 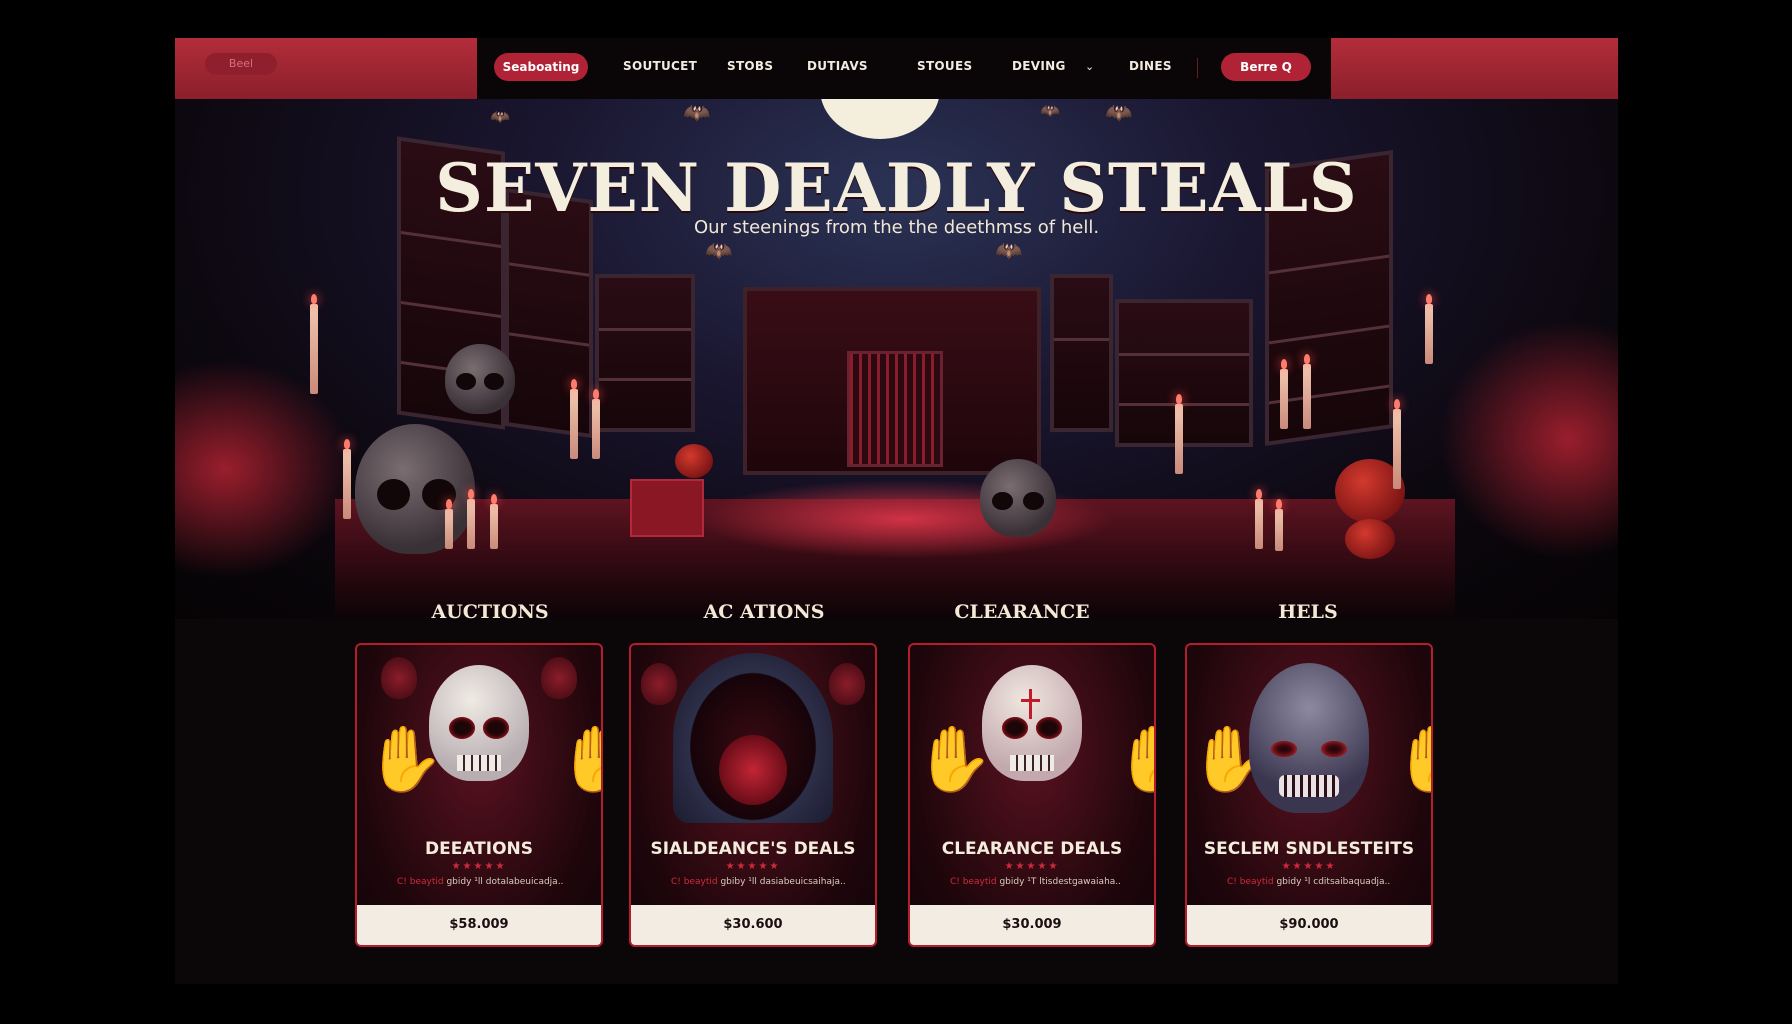 What do you see at coordinates (479, 849) in the screenshot?
I see `card-title: DEEATIONS` at bounding box center [479, 849].